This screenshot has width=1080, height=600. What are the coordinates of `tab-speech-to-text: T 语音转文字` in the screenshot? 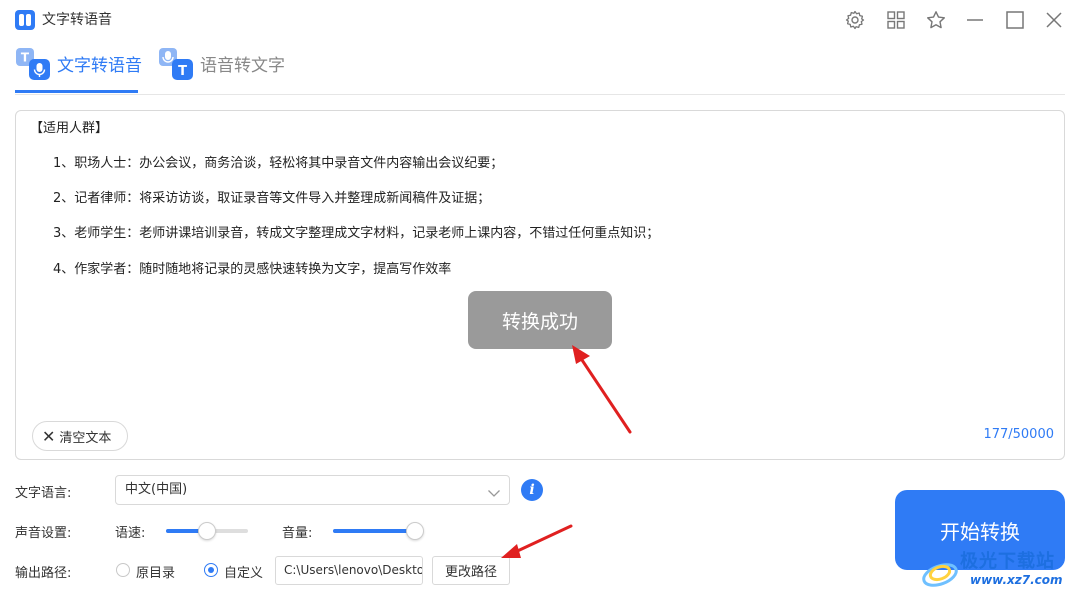 It's located at (221, 70).